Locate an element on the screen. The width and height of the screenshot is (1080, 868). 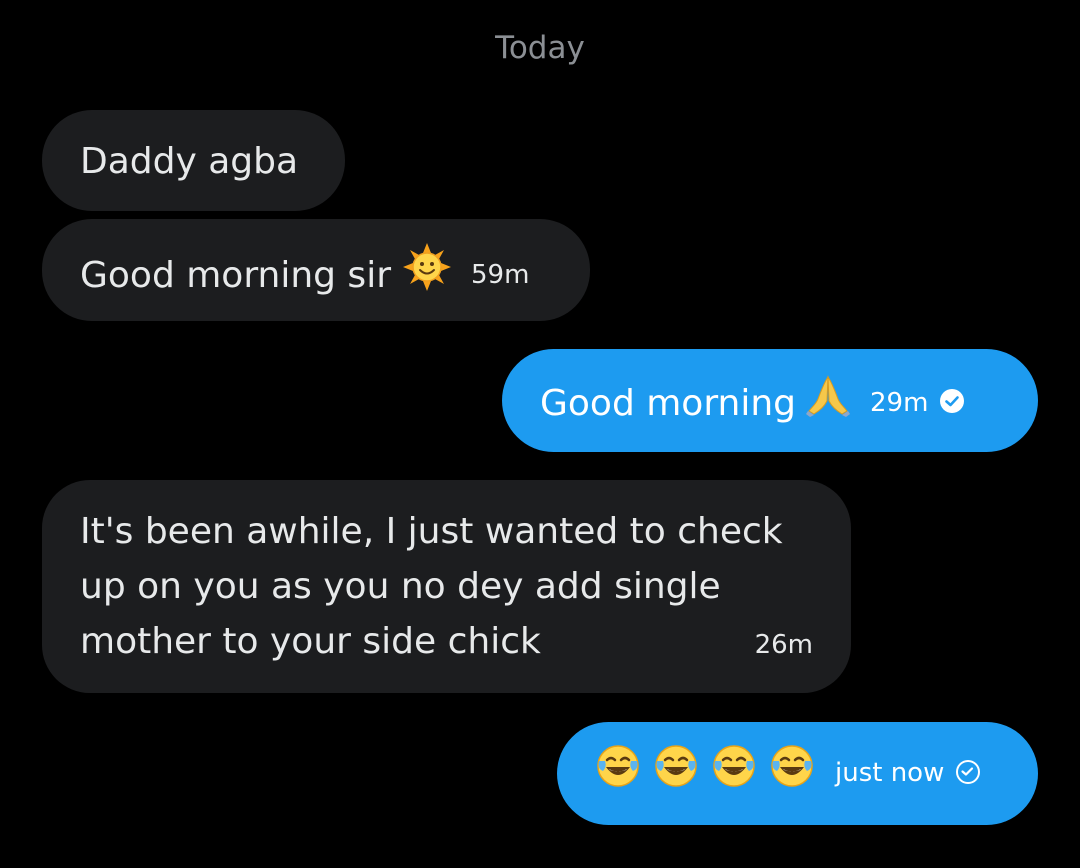
message-bubble-incoming: Daddy agba is located at coordinates (193, 160).